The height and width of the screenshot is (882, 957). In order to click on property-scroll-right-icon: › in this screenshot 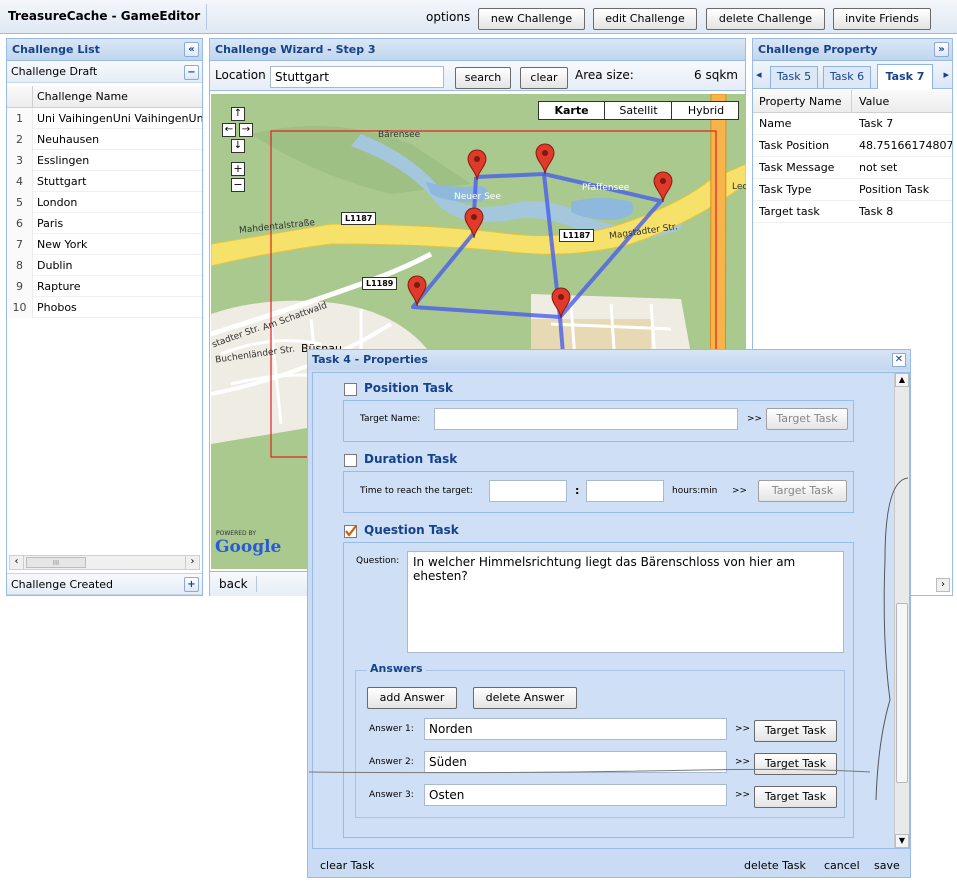, I will do `click(943, 585)`.